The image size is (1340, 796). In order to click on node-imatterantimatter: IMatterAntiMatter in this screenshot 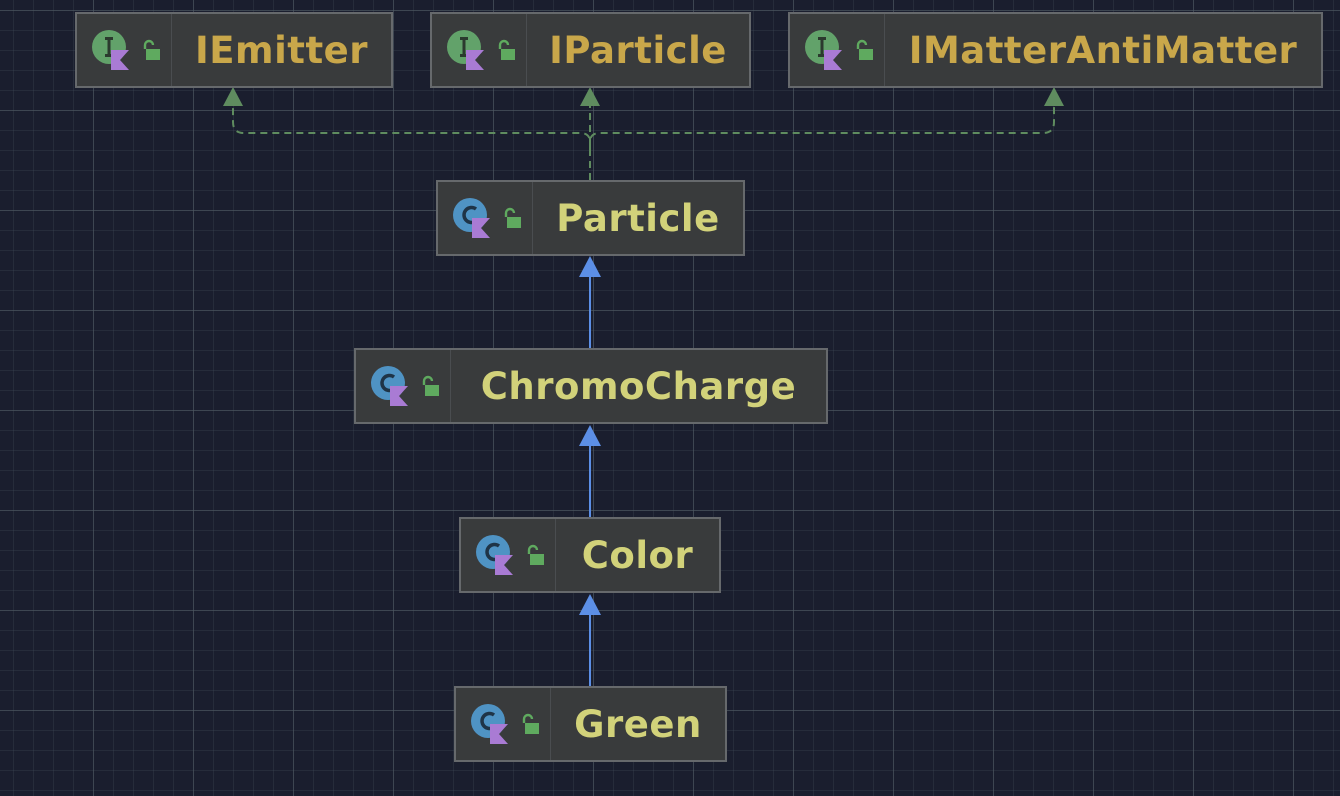, I will do `click(1055, 50)`.